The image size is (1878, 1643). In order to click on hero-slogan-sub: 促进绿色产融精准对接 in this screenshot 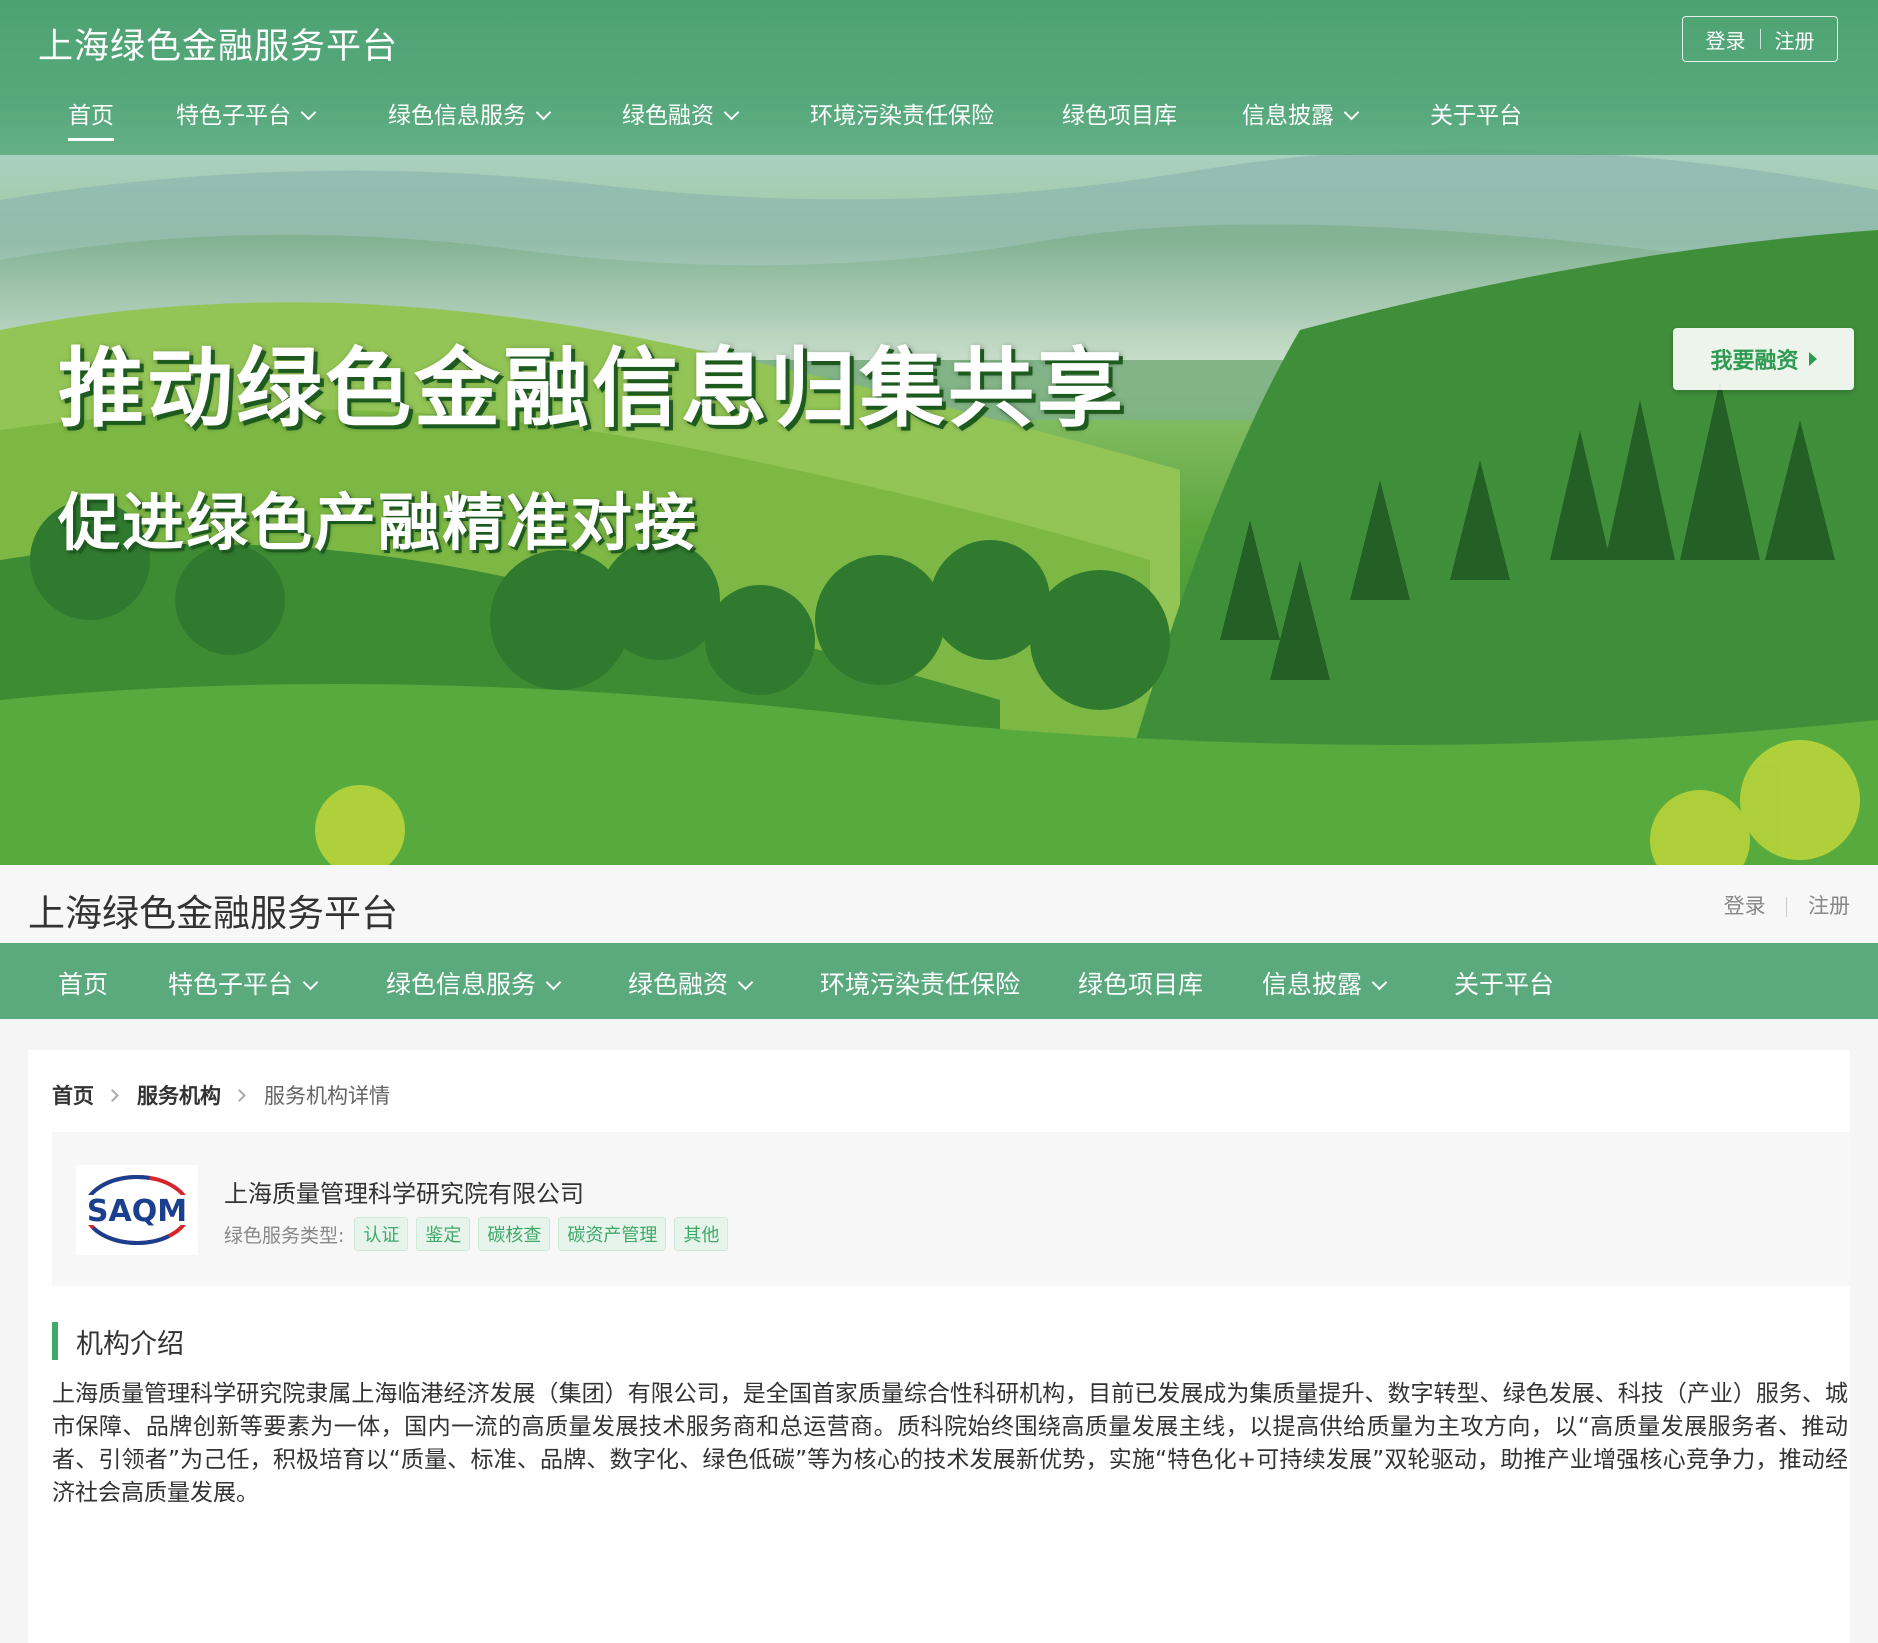, I will do `click(378, 522)`.